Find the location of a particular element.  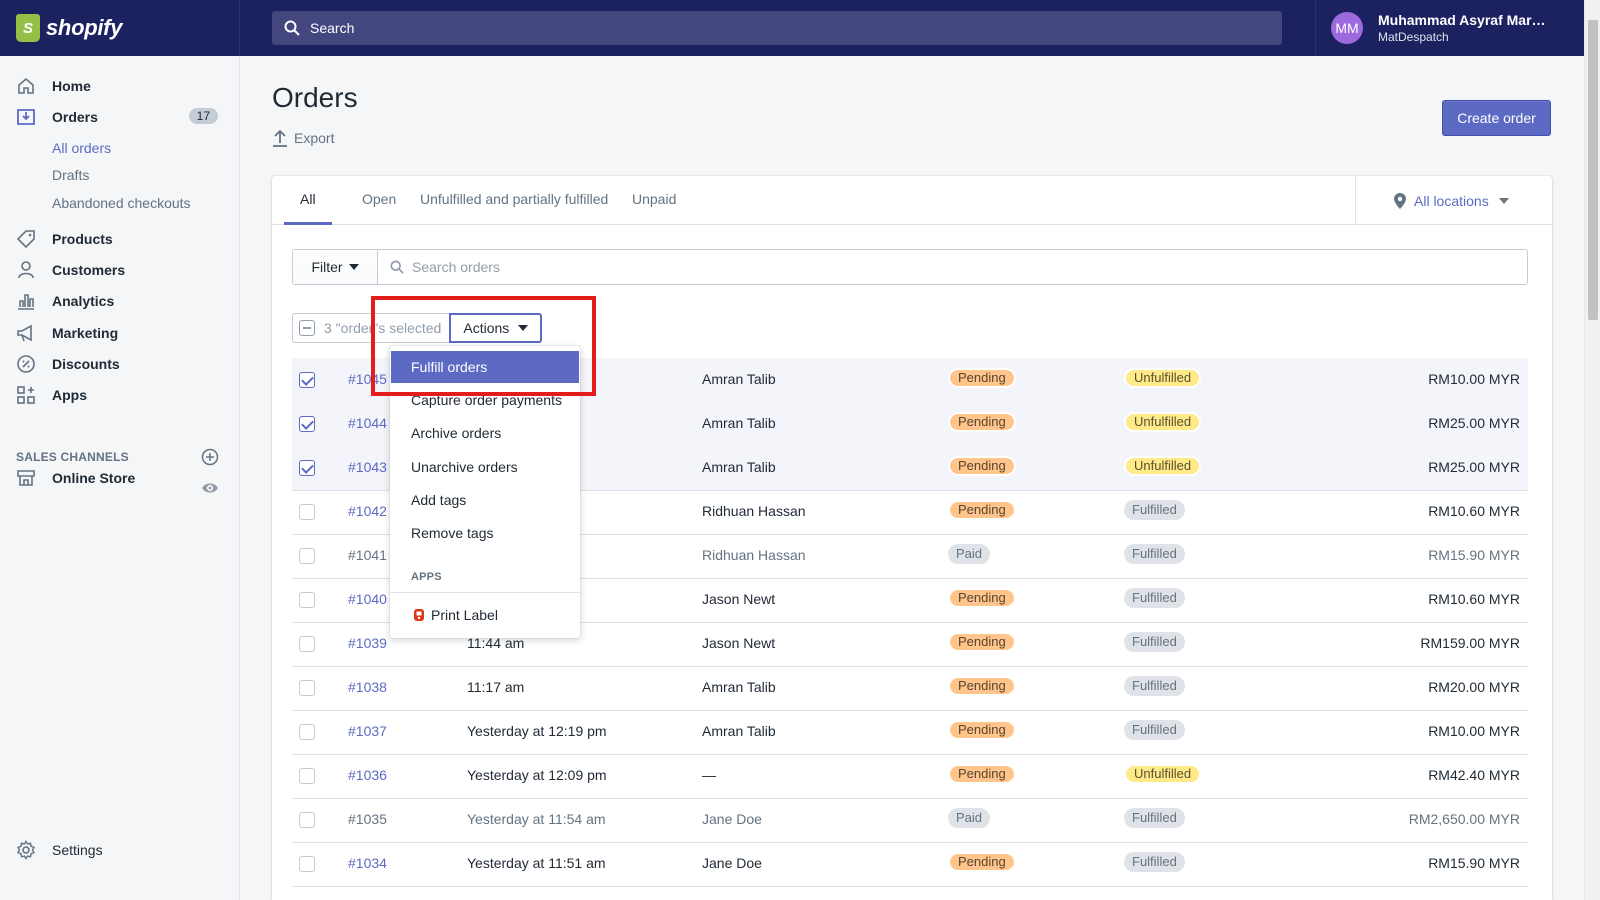

selected-count: 3 "order"s selected is located at coordinates (383, 328).